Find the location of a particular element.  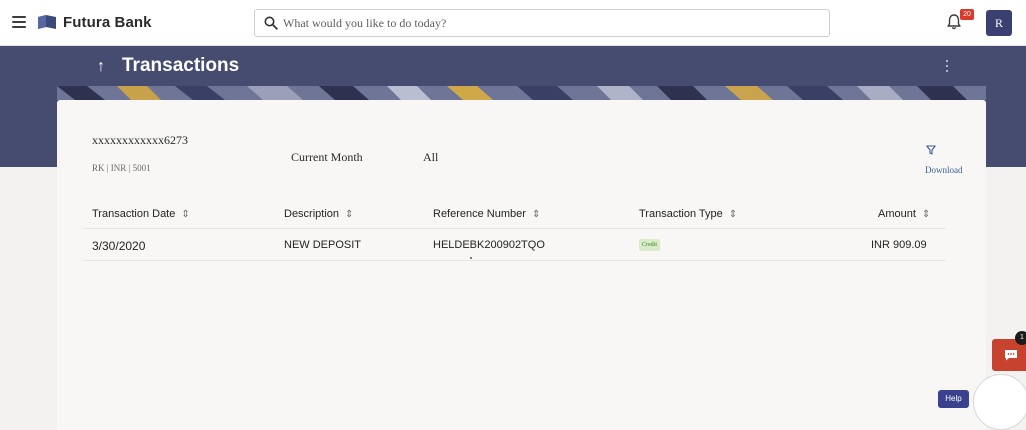

header-divider is located at coordinates (514, 228).